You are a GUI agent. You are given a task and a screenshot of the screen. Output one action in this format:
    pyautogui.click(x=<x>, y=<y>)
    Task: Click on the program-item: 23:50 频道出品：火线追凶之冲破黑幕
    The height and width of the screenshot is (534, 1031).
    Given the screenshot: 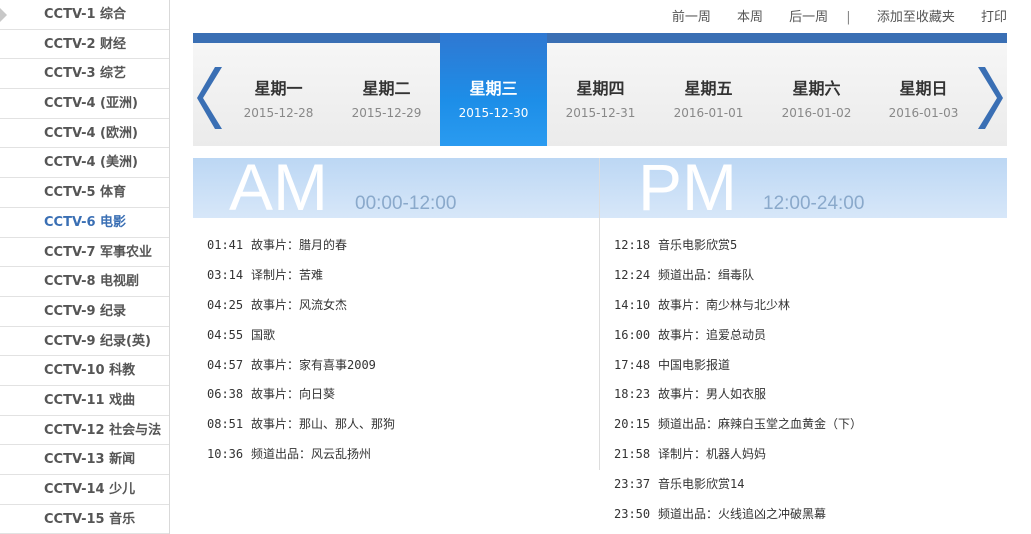 What is the action you would take?
    pyautogui.click(x=809, y=515)
    